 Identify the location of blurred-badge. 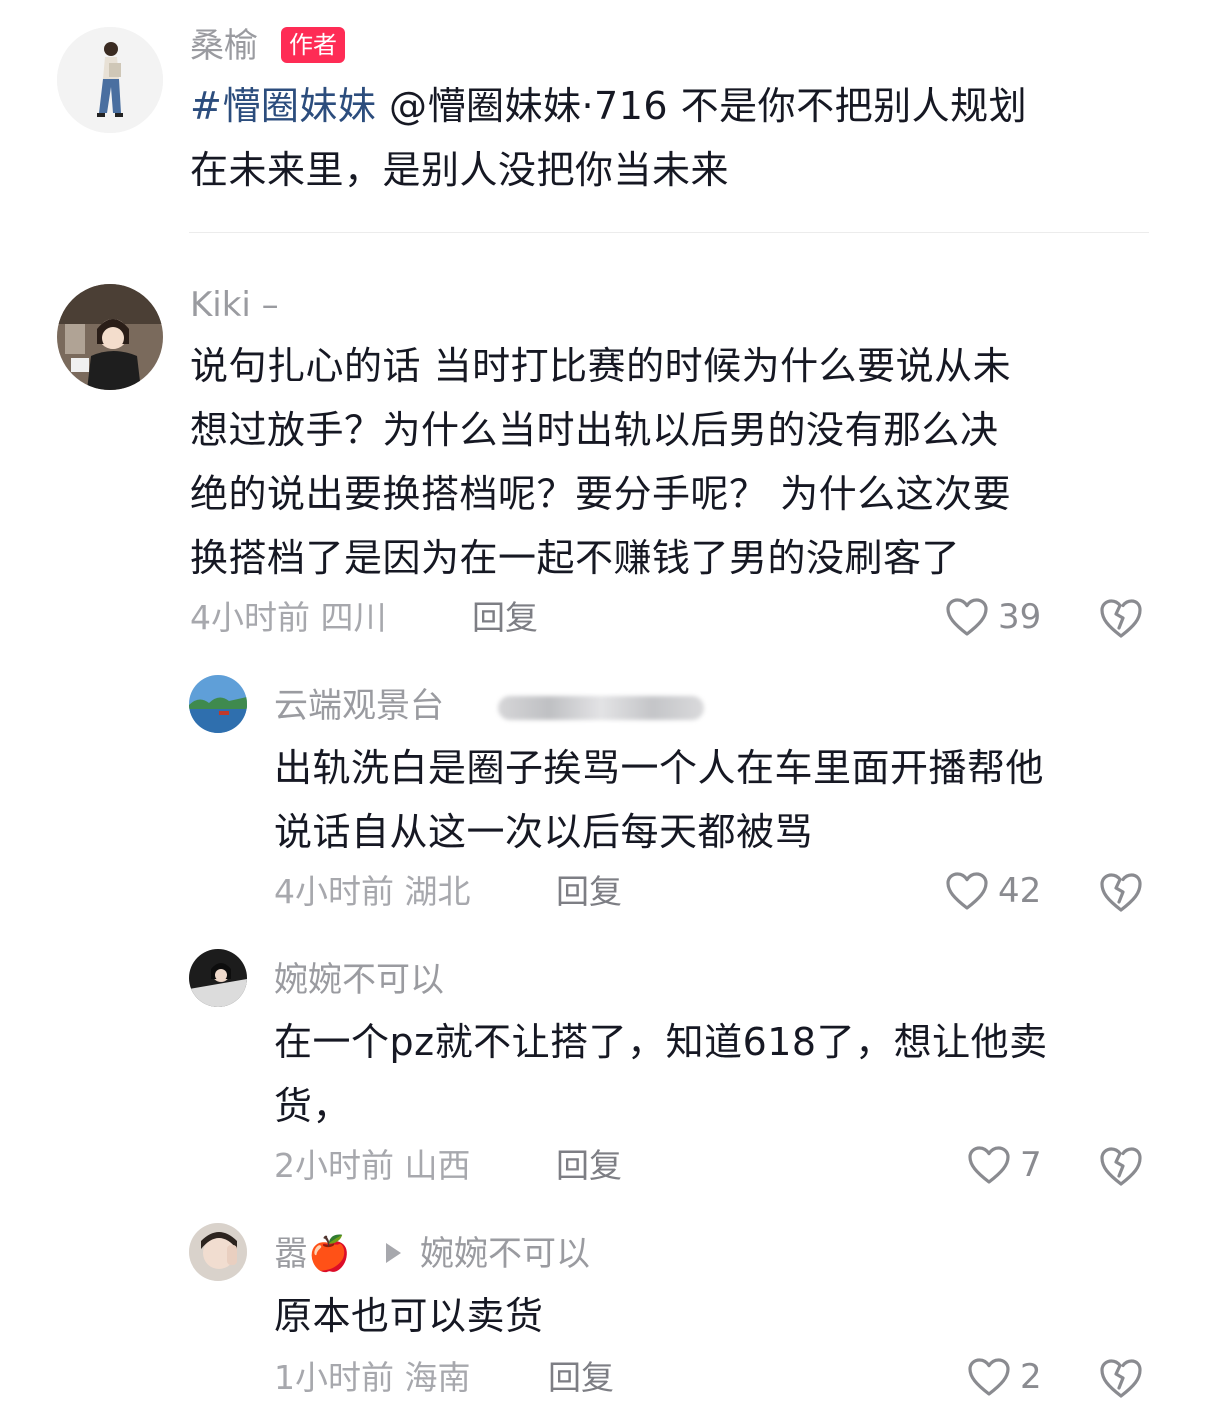
(601, 708).